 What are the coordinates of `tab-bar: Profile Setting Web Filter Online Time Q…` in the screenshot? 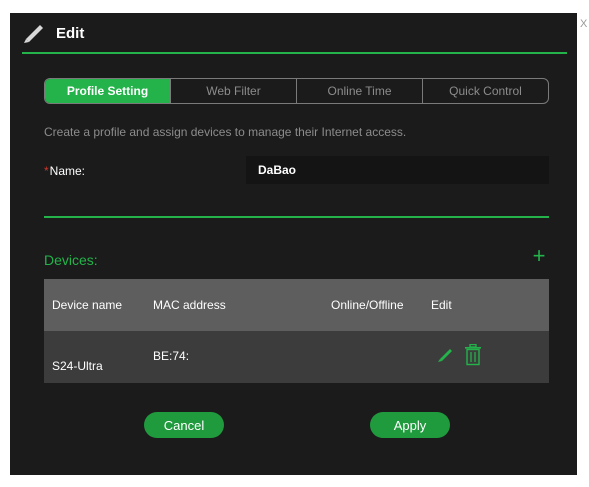 It's located at (296, 91).